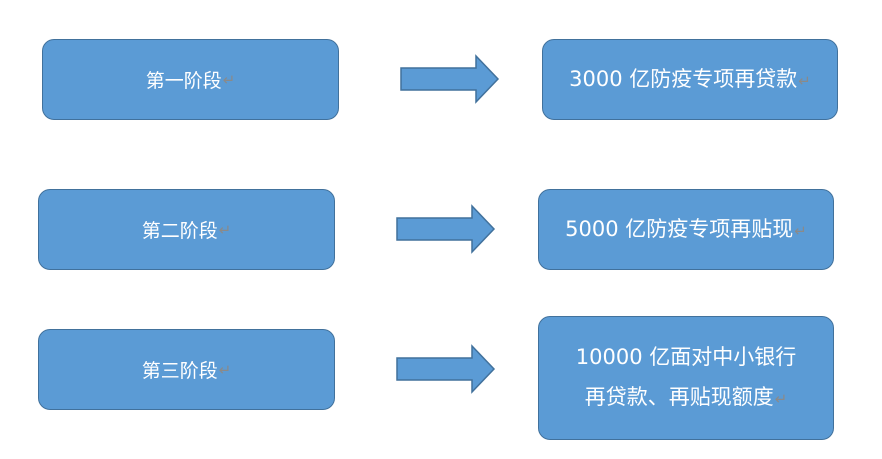 This screenshot has width=882, height=459. What do you see at coordinates (183, 81) in the screenshot?
I see `stage-1-label: 第一阶段` at bounding box center [183, 81].